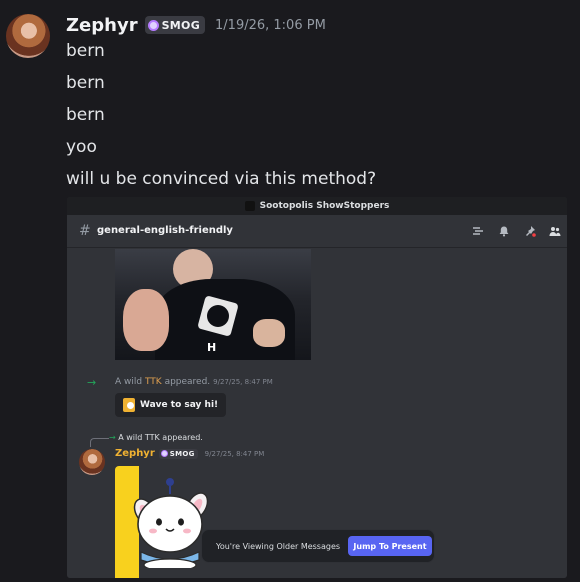  Describe the element at coordinates (221, 179) in the screenshot. I see `message-line: will u be convinced via this method?` at that location.